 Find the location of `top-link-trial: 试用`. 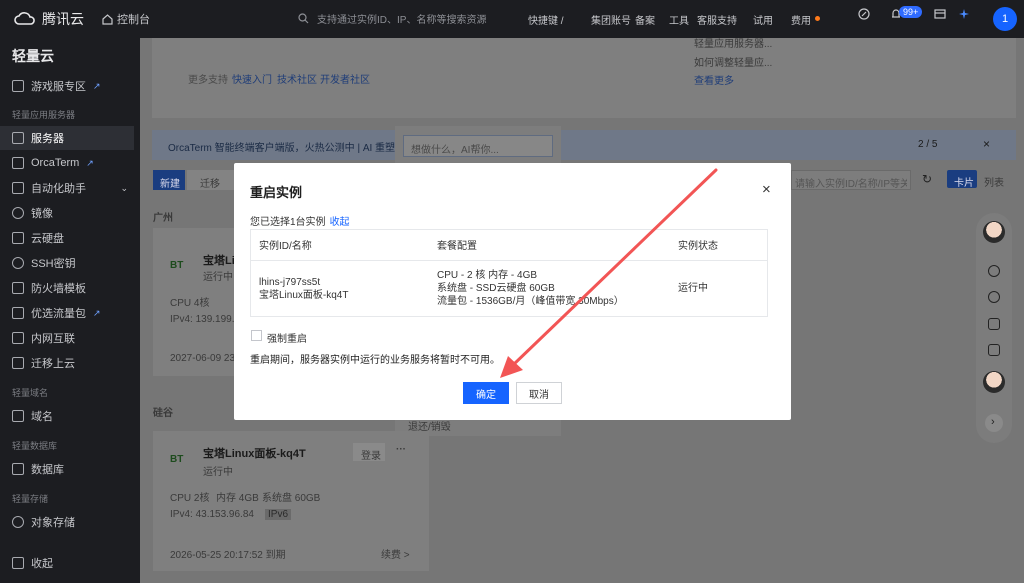

top-link-trial: 试用 is located at coordinates (772, 19).